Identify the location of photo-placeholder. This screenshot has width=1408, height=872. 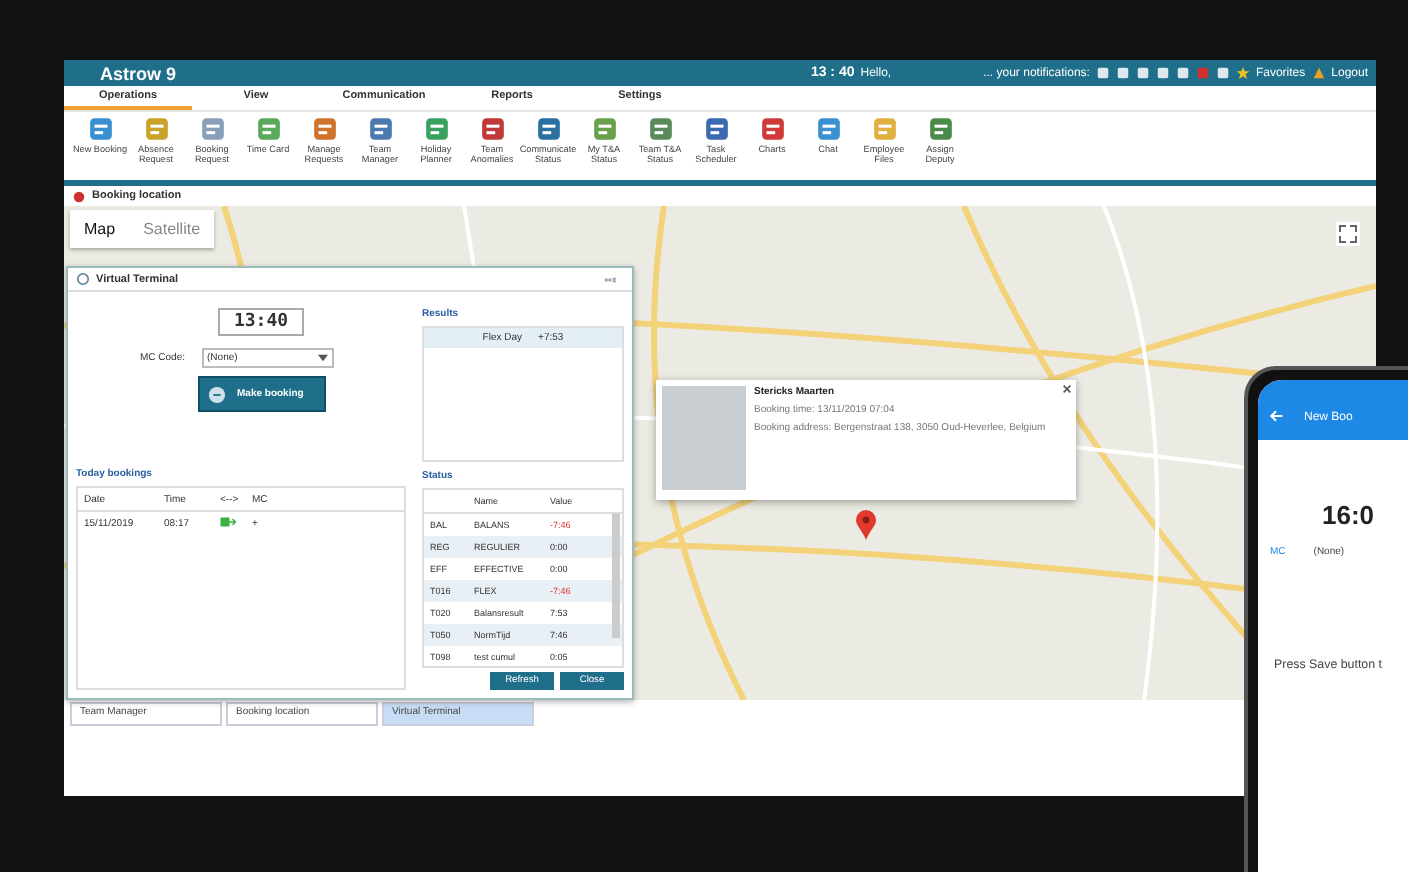
(704, 438).